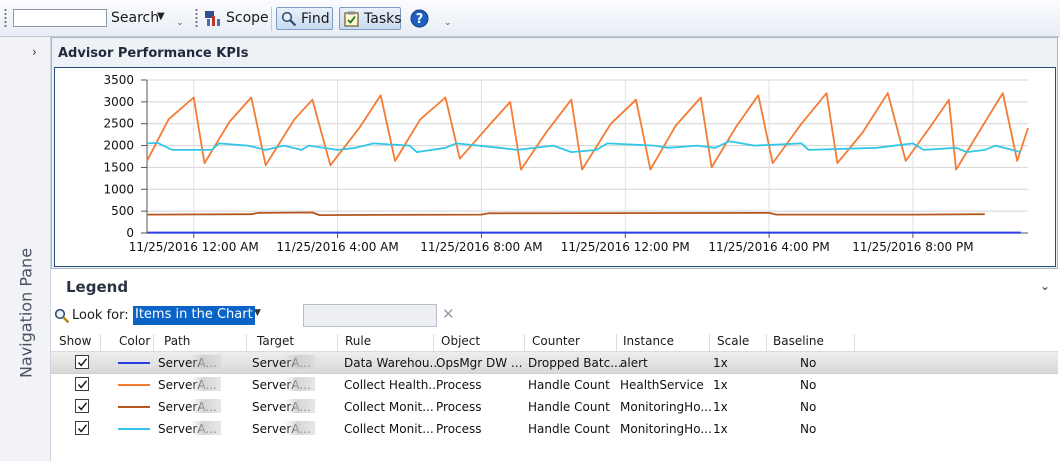 Image resolution: width=1060 pixels, height=461 pixels. Describe the element at coordinates (60, 18) in the screenshot. I see `search-input` at that location.